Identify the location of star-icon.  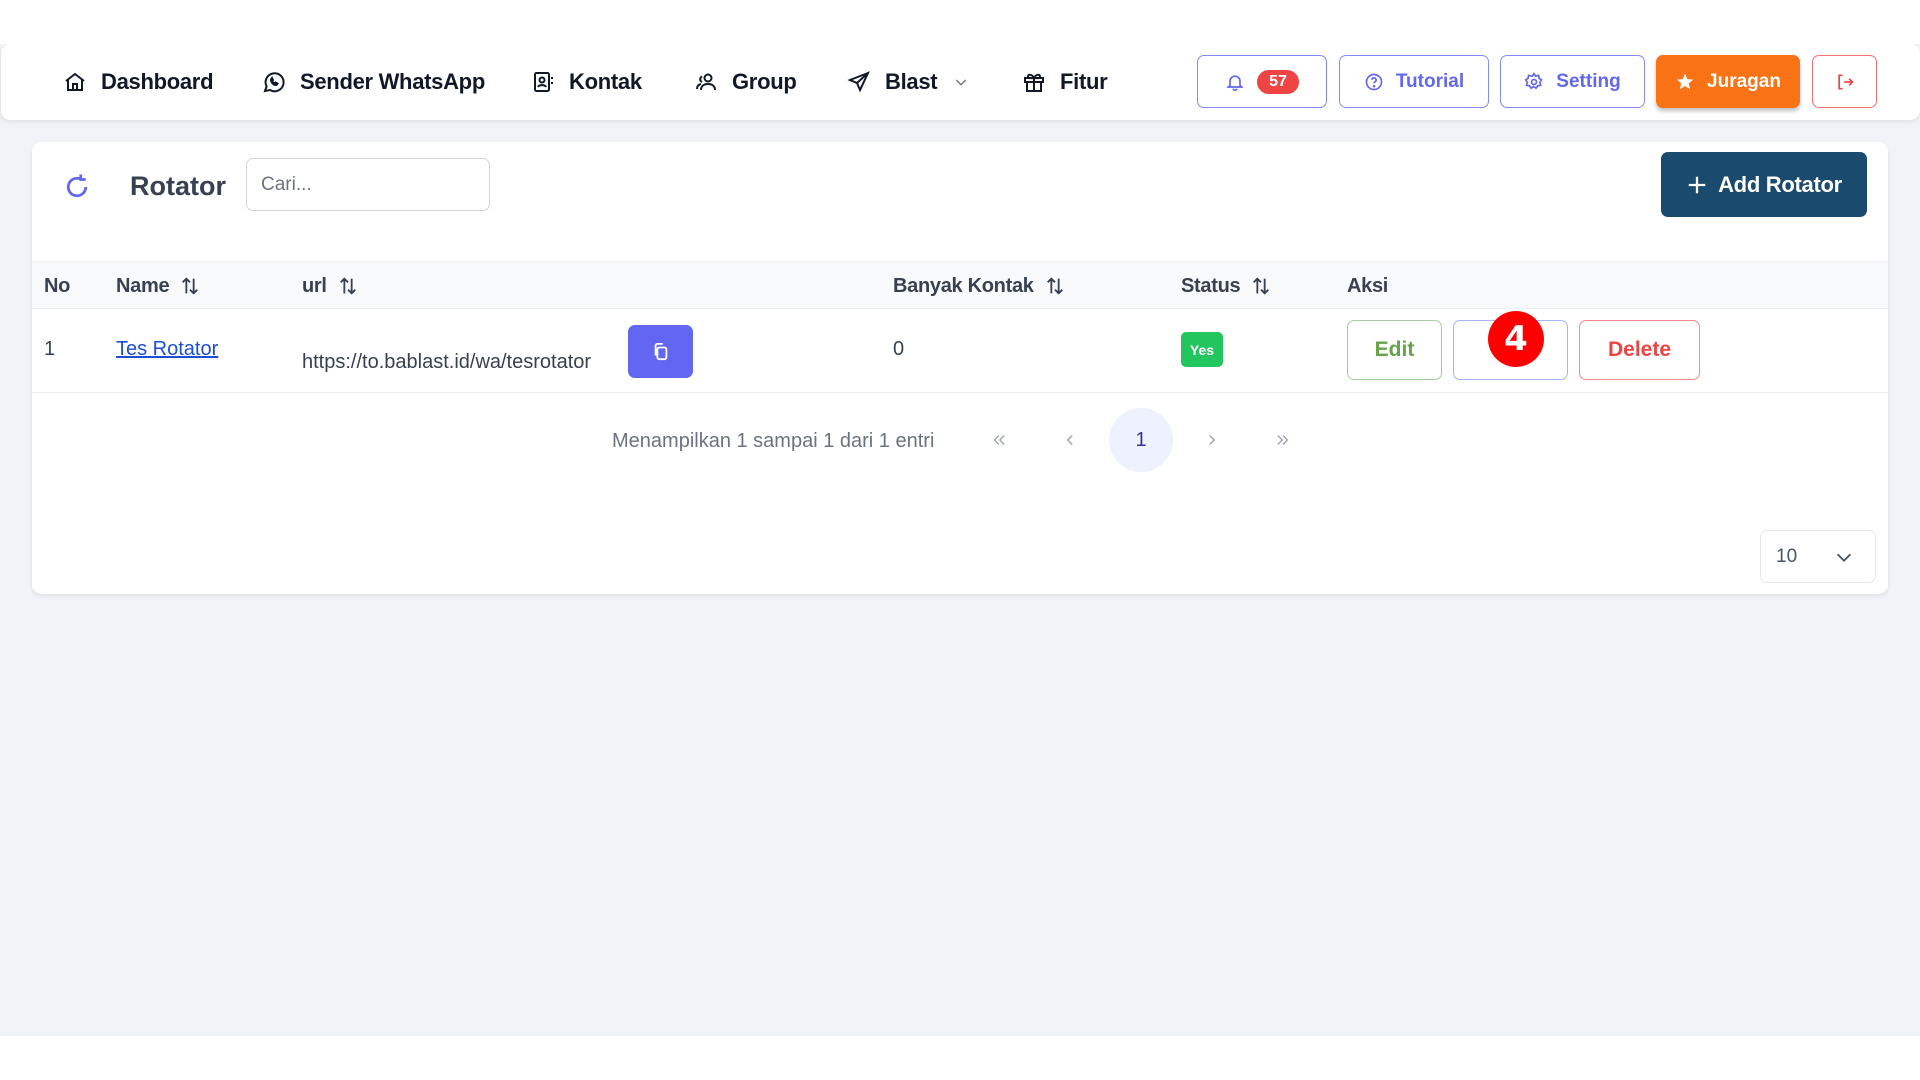
(1685, 81).